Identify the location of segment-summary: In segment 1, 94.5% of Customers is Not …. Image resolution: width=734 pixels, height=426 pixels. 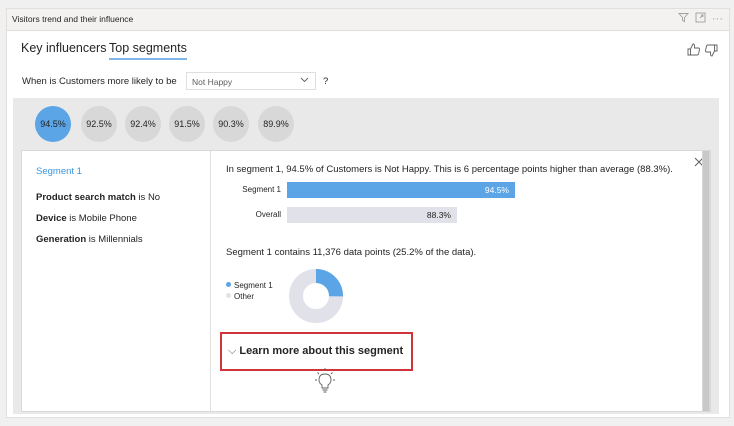
(449, 169).